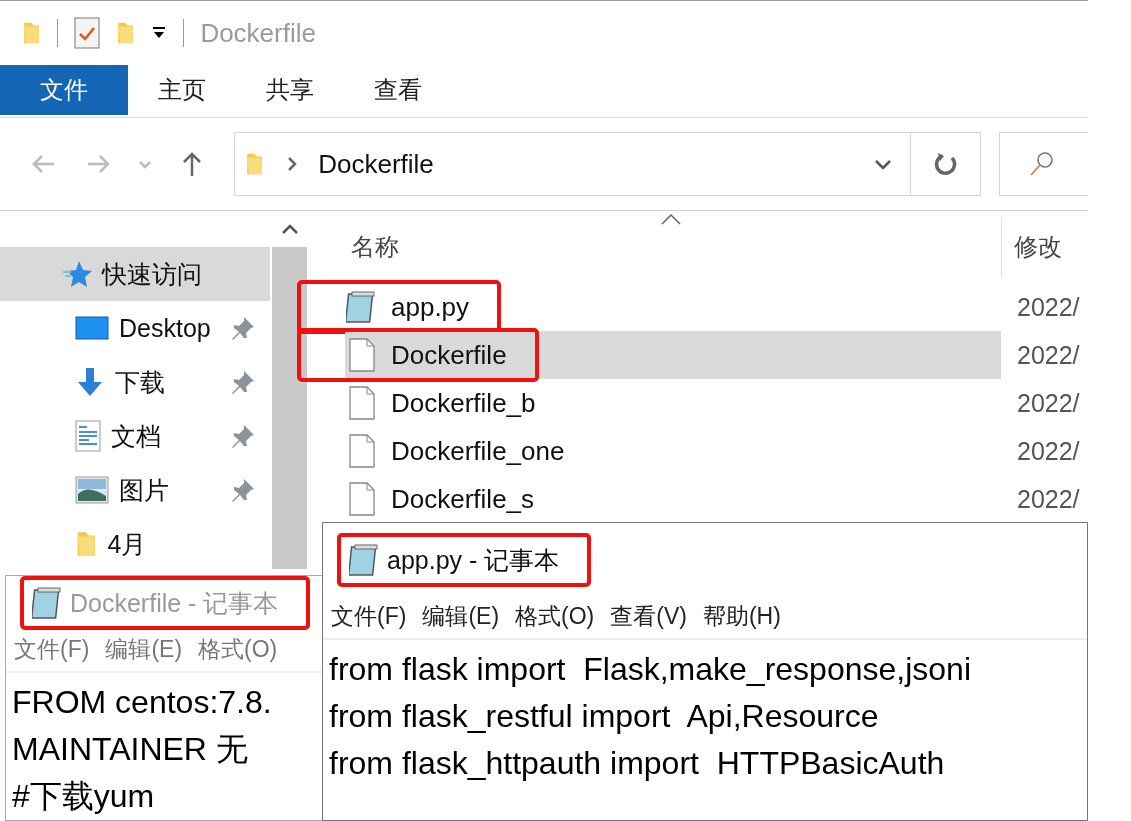 The image size is (1131, 821). Describe the element at coordinates (130, 749) in the screenshot. I see `code-line: MAINTAINER 无` at that location.